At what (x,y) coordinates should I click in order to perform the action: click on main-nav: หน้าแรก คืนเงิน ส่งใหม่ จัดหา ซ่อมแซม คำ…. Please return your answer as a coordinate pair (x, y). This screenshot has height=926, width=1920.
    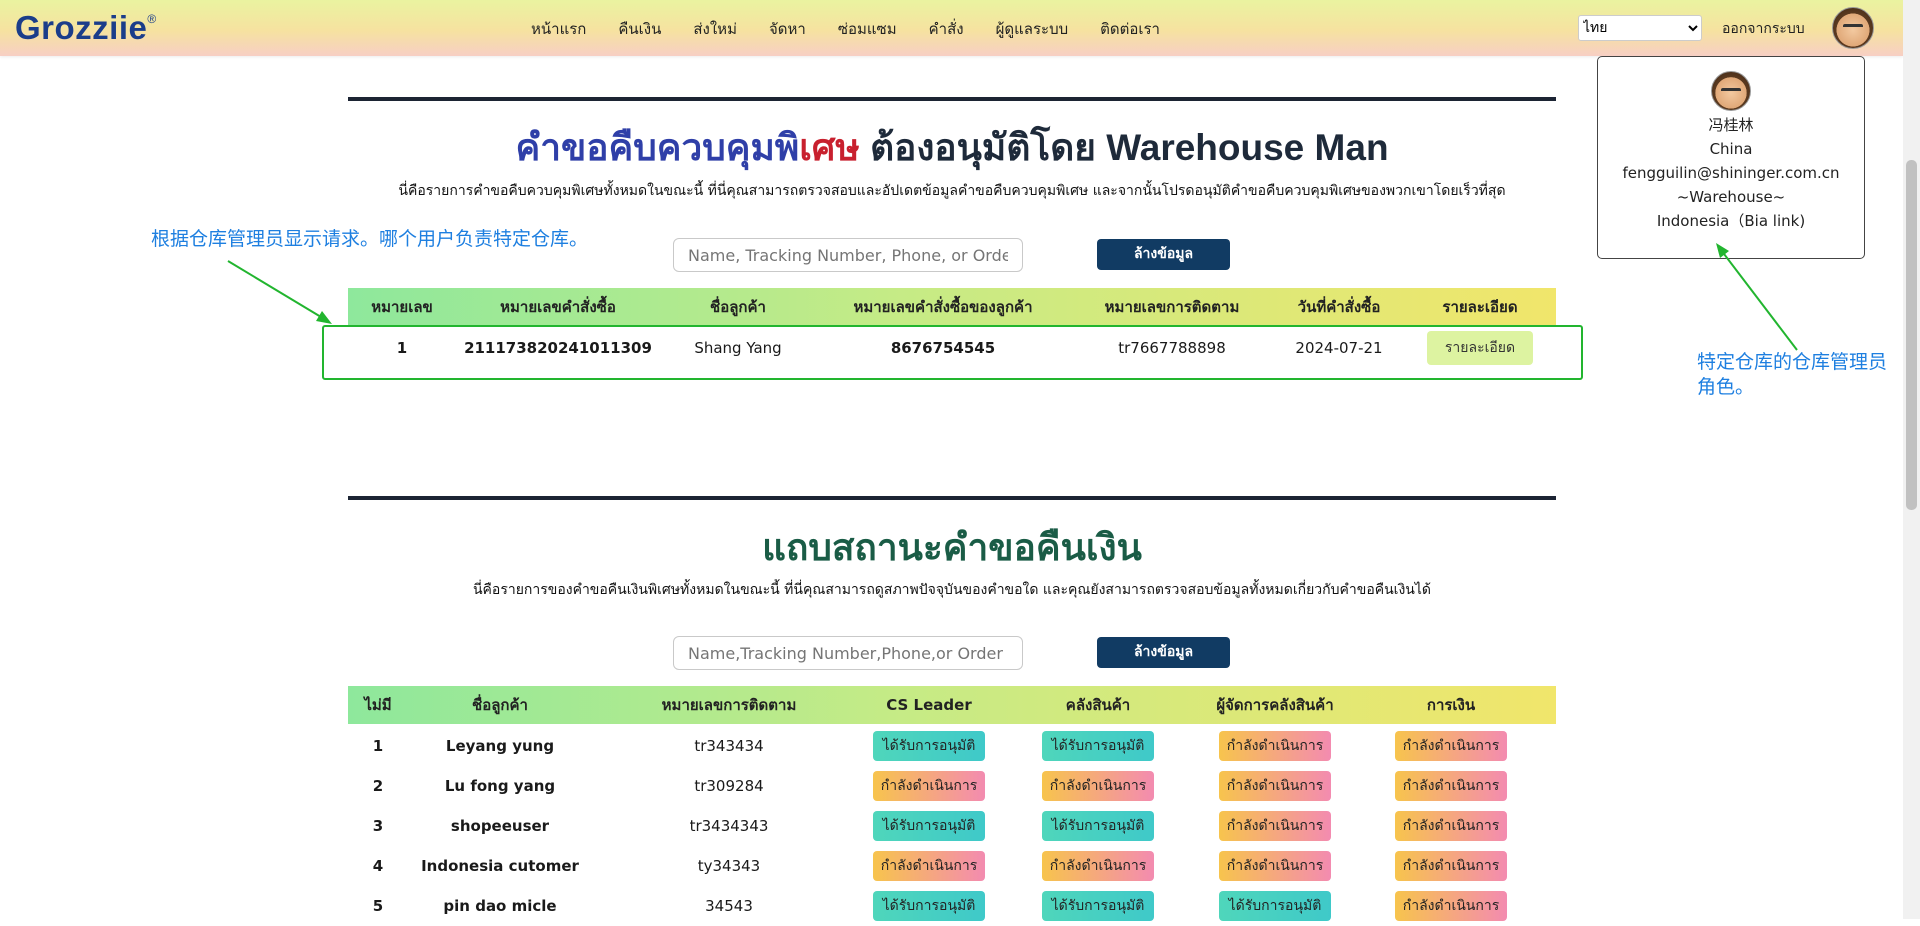
    Looking at the image, I should click on (861, 29).